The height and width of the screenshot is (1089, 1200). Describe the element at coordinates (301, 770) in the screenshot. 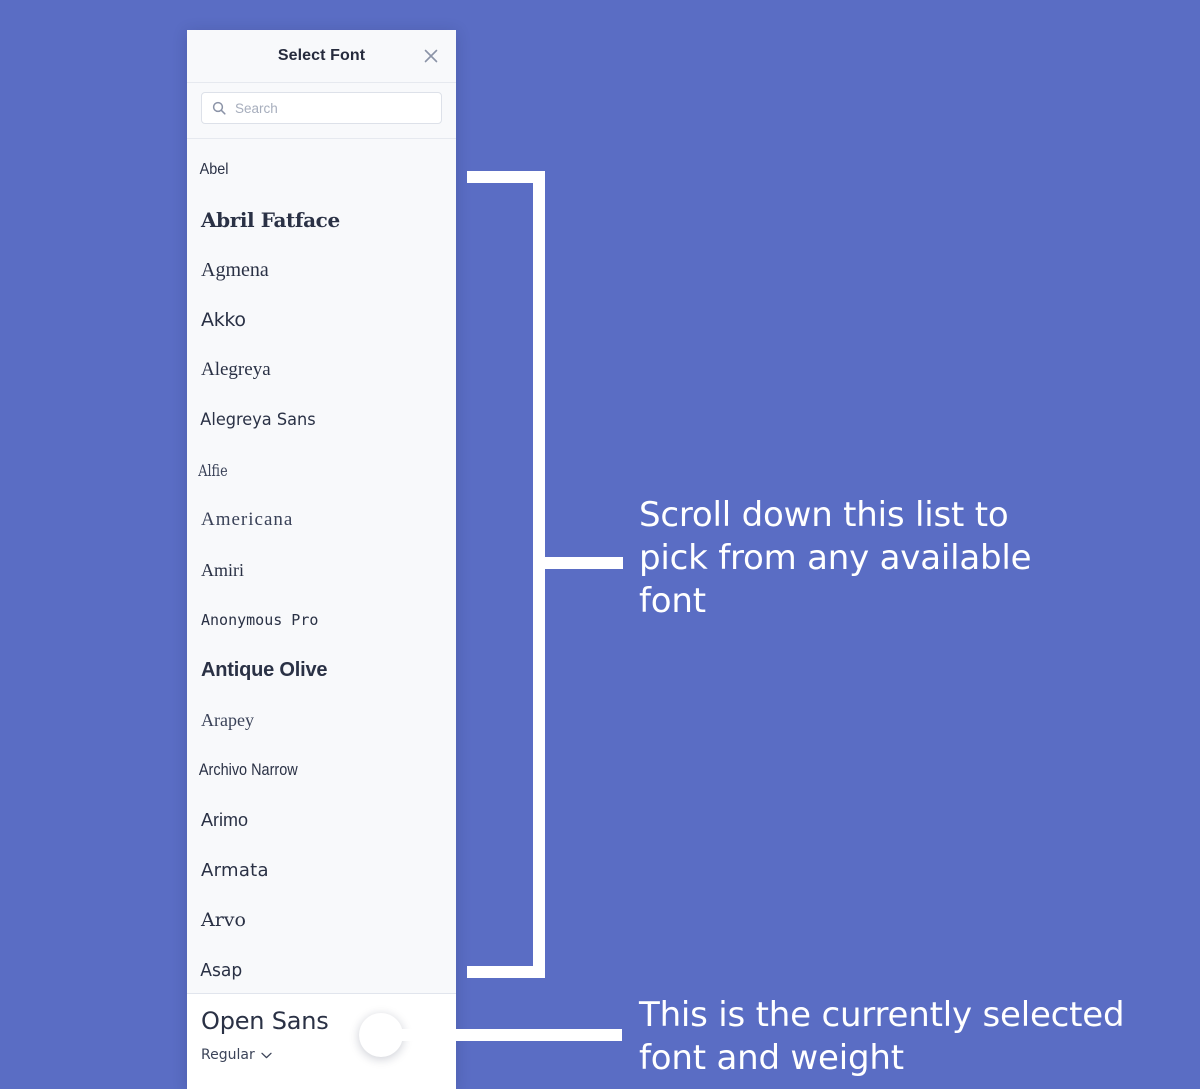

I see `font-list-item: Archivo Narrow` at that location.